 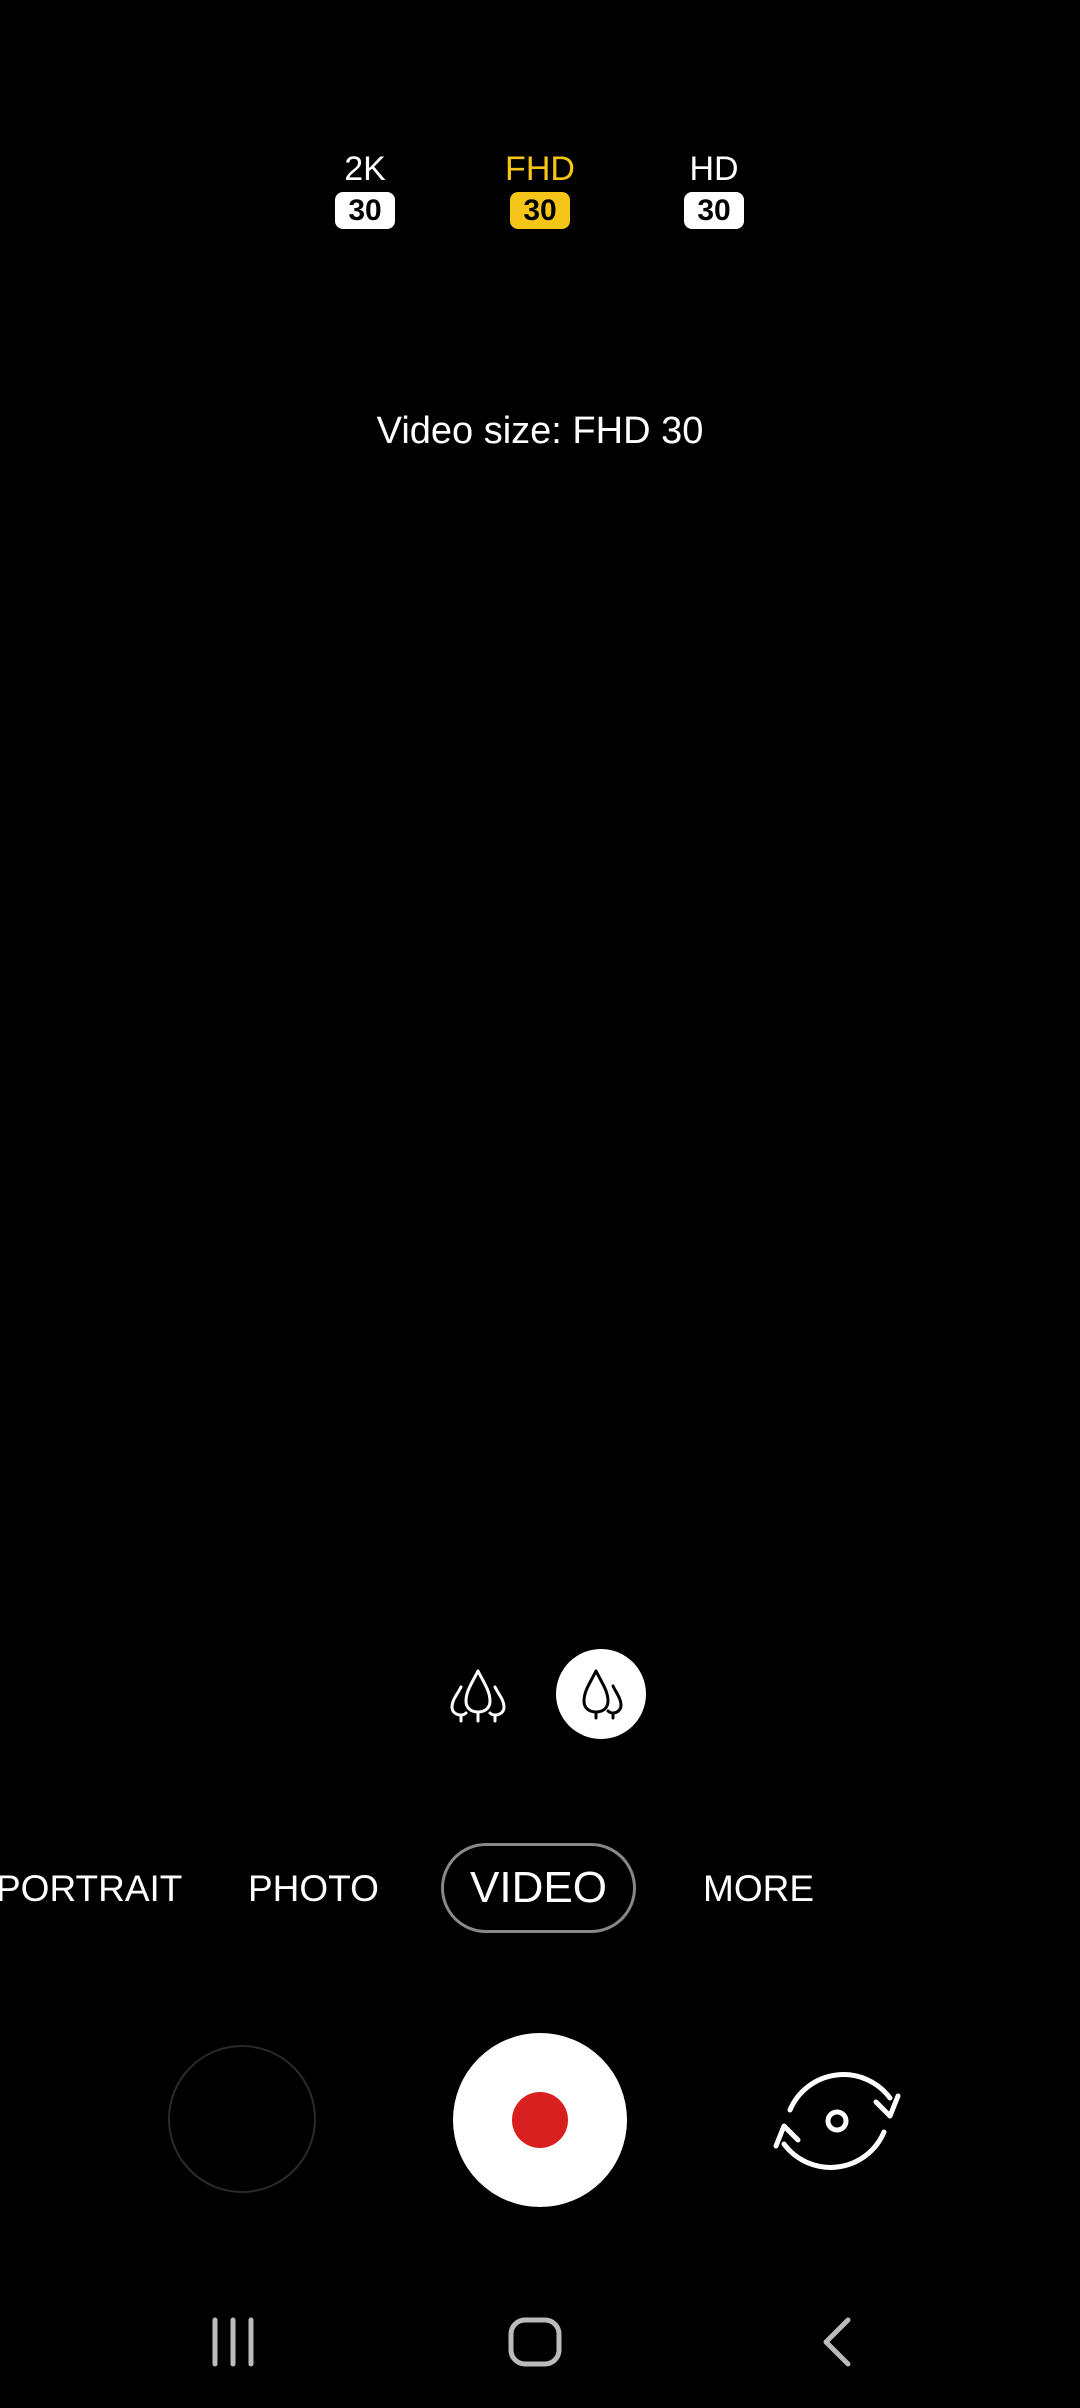 What do you see at coordinates (540, 189) in the screenshot?
I see `resolution-option-fhd: FHD 30` at bounding box center [540, 189].